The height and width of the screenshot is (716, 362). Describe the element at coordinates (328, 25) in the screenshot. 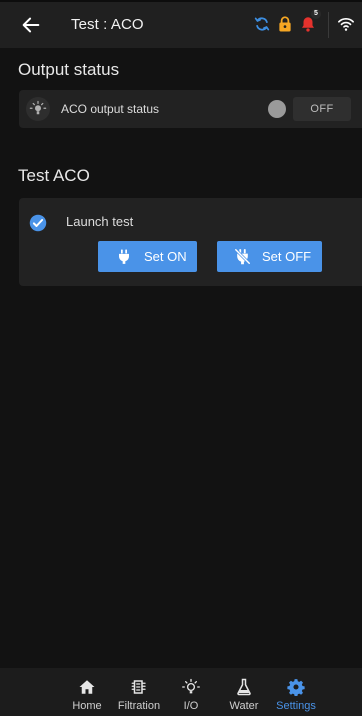

I see `toolbar-divider` at that location.